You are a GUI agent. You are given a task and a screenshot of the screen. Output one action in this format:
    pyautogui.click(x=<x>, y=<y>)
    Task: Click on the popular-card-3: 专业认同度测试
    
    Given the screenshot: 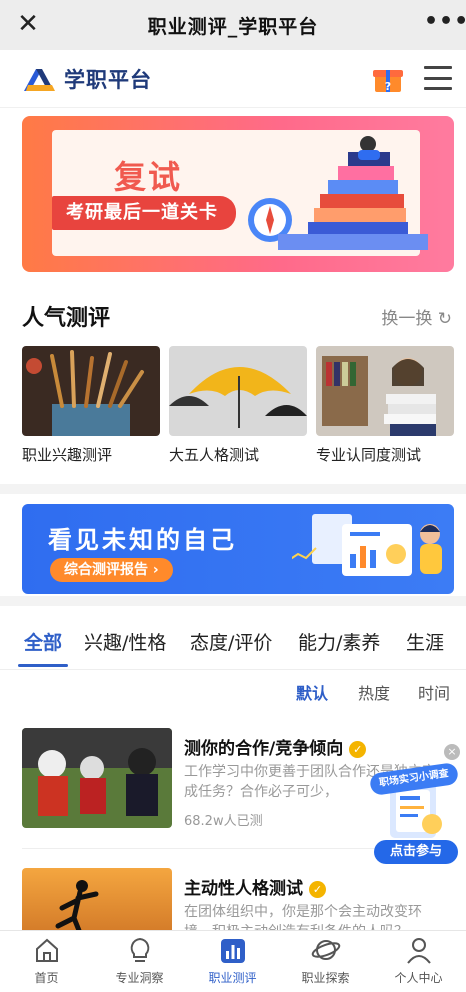 What is the action you would take?
    pyautogui.click(x=385, y=405)
    